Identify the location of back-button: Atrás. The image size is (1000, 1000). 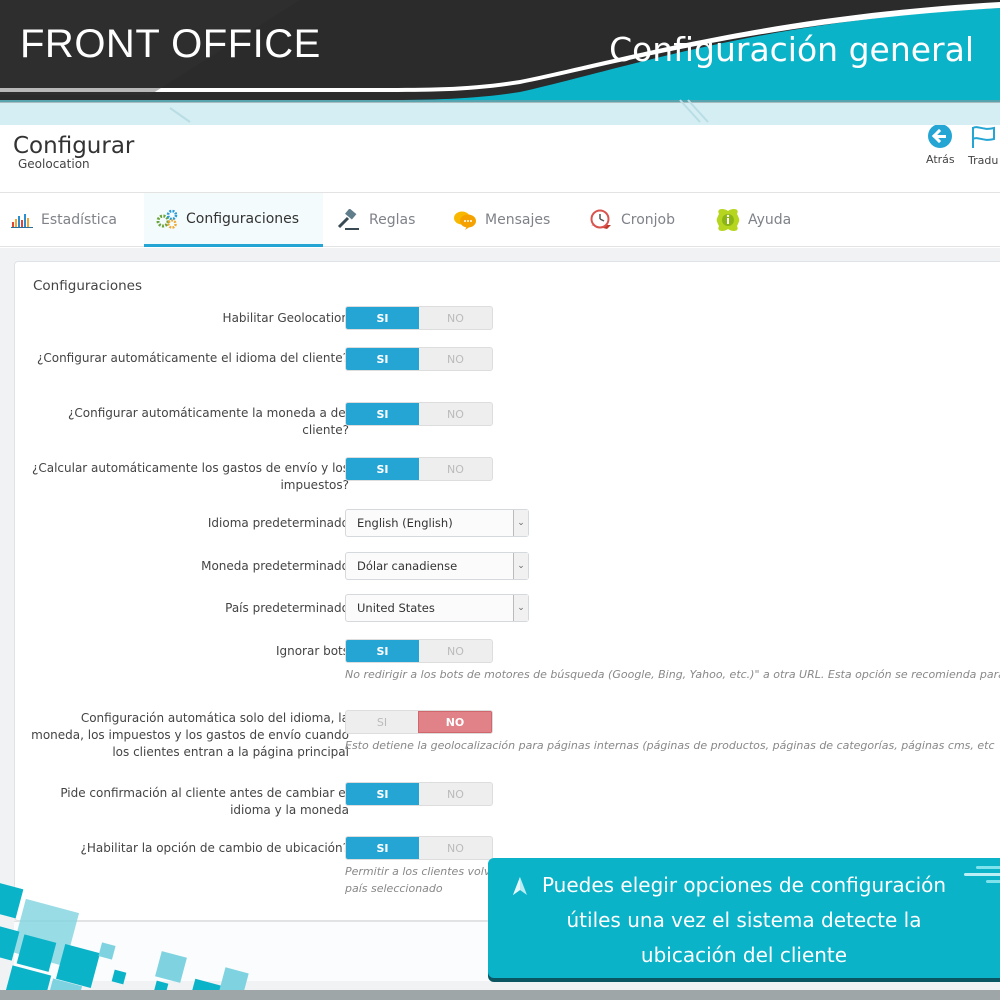
(940, 145).